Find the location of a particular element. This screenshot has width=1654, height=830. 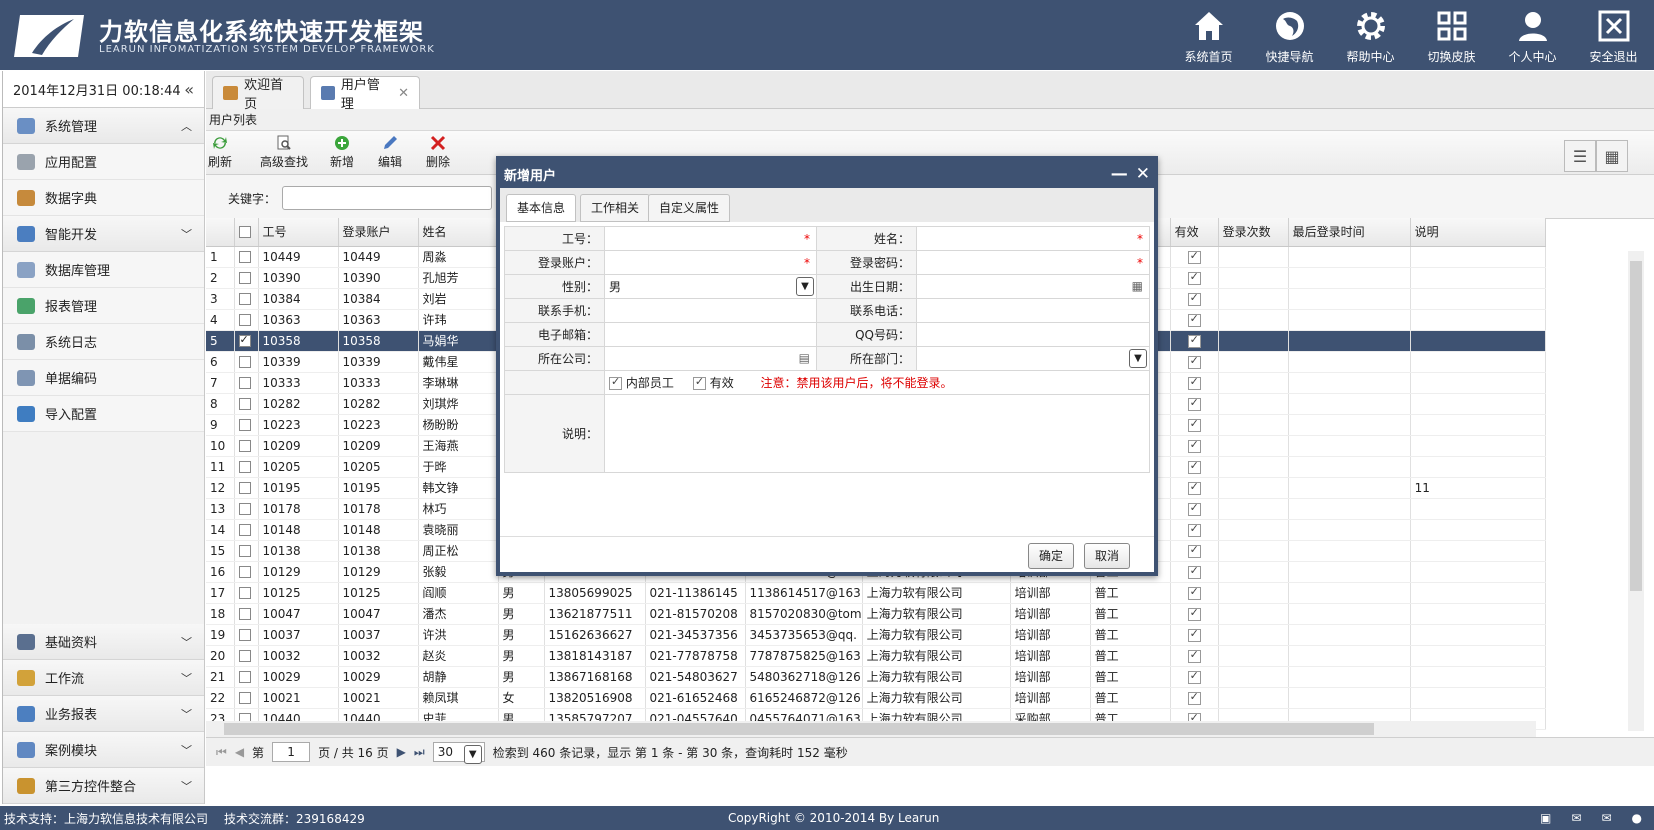

nav-home: 系统首页 is located at coordinates (1208, 35).